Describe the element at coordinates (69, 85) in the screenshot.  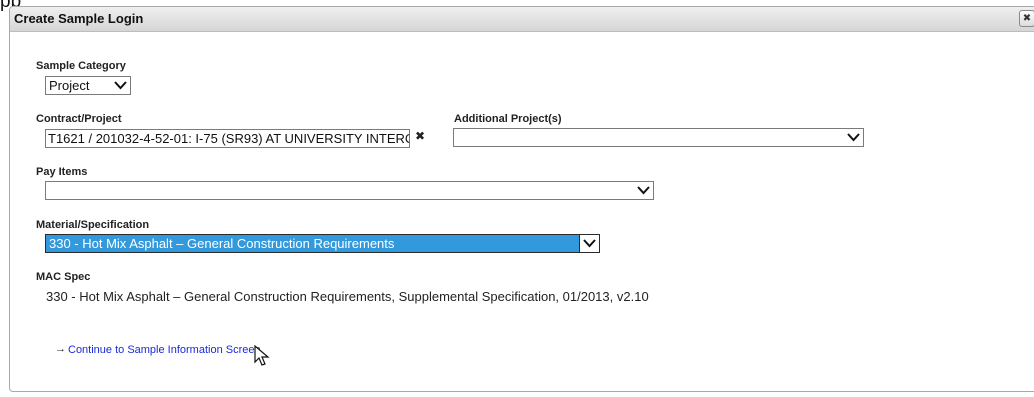
I see `sample-category-value: Project` at that location.